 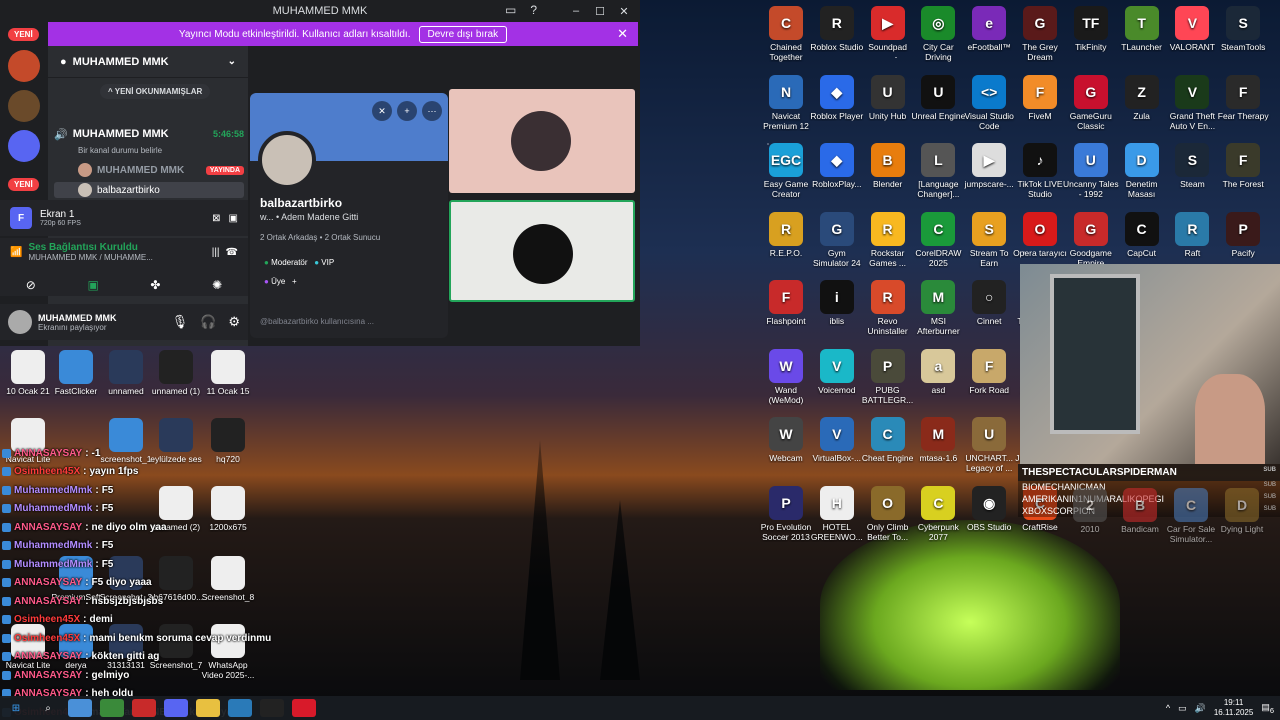 I want to click on close-button: ✕, so click(x=624, y=11).